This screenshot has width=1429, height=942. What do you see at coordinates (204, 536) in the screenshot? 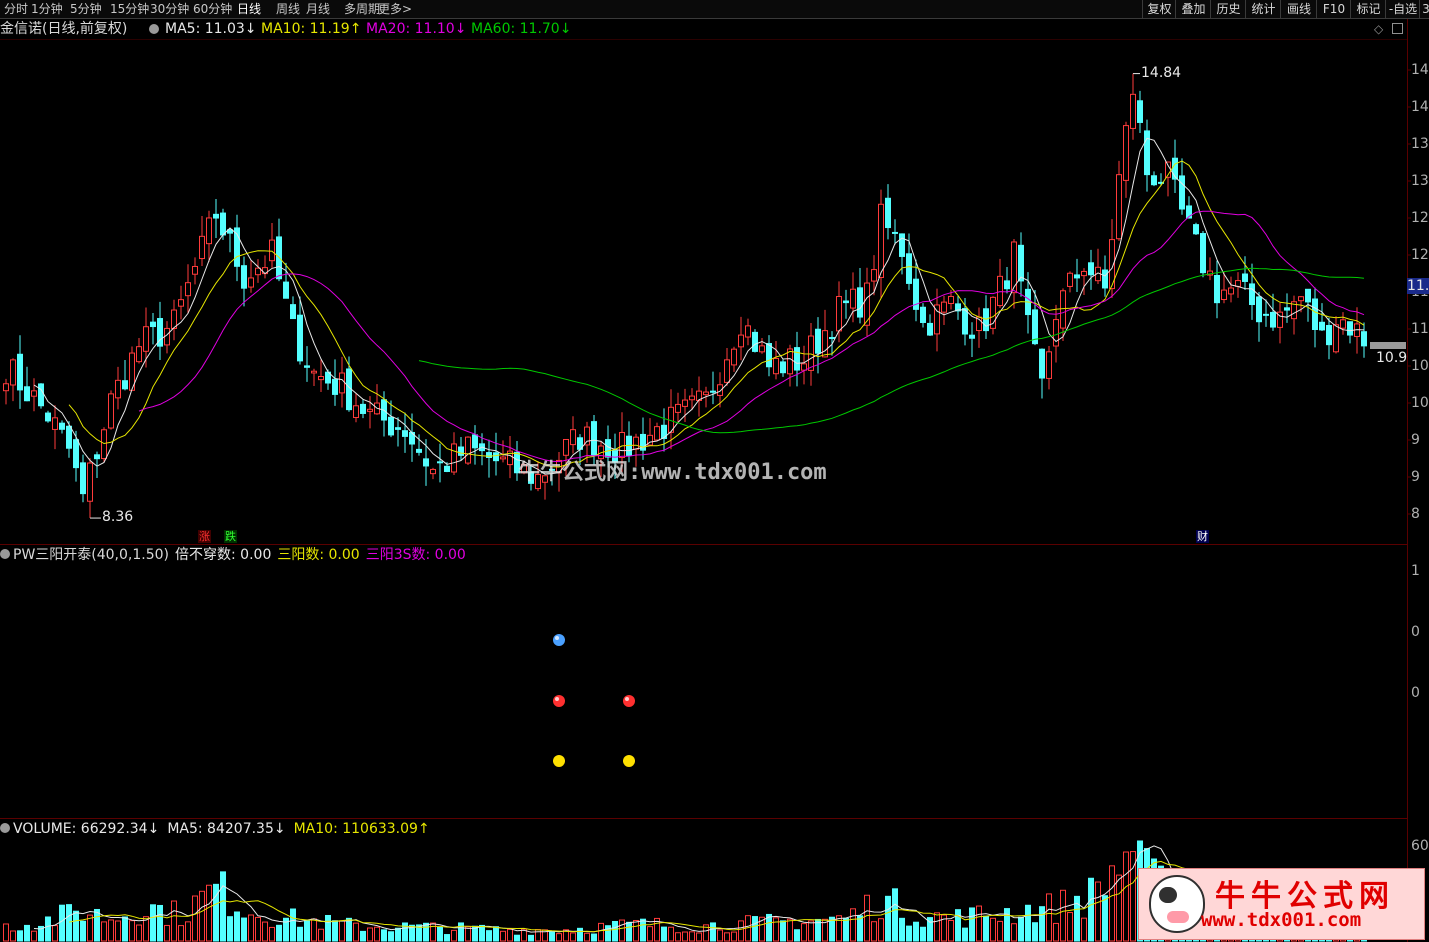
I see `event-marker-0: 涨` at bounding box center [204, 536].